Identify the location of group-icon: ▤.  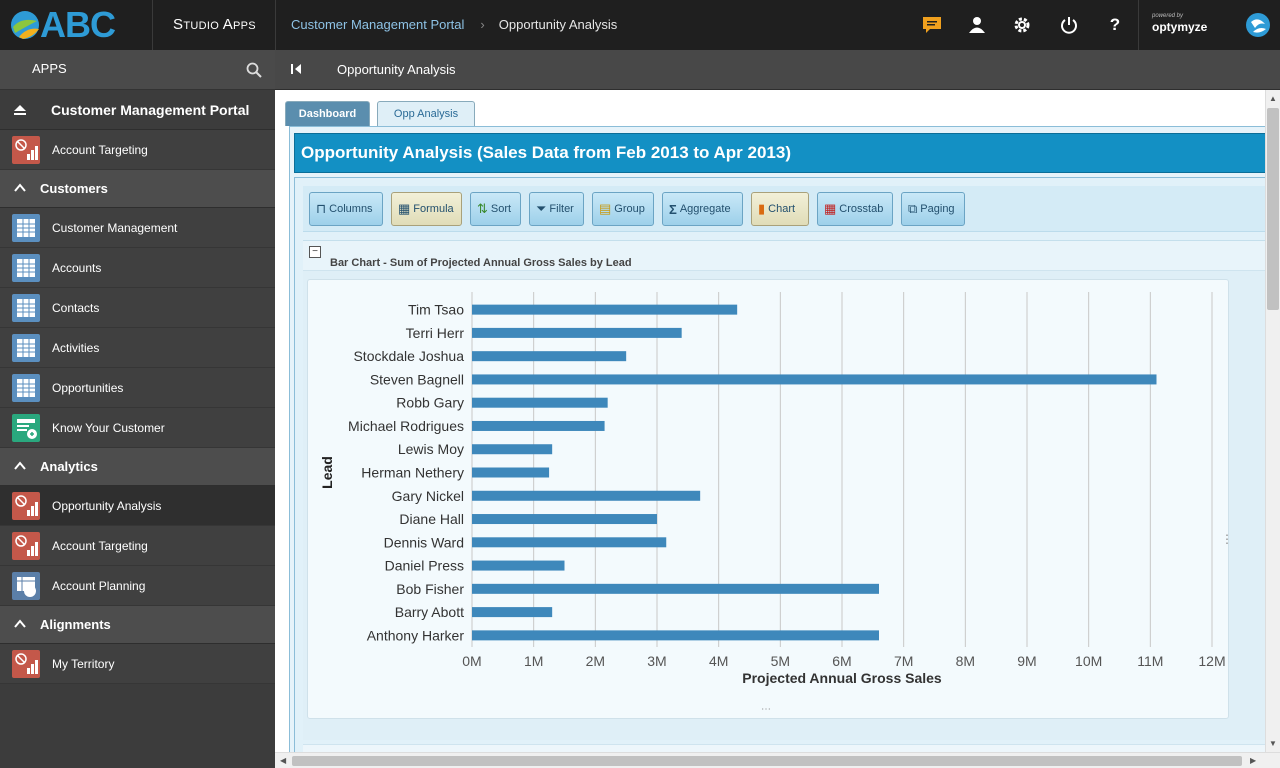
(605, 208).